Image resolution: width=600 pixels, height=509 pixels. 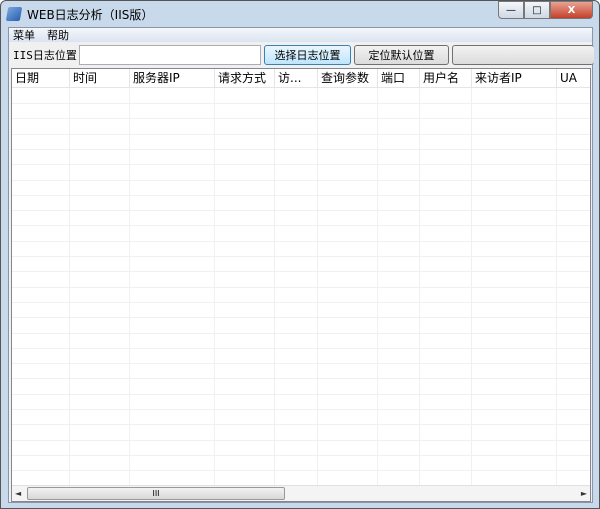 What do you see at coordinates (100, 78) in the screenshot?
I see `column-header: 时间` at bounding box center [100, 78].